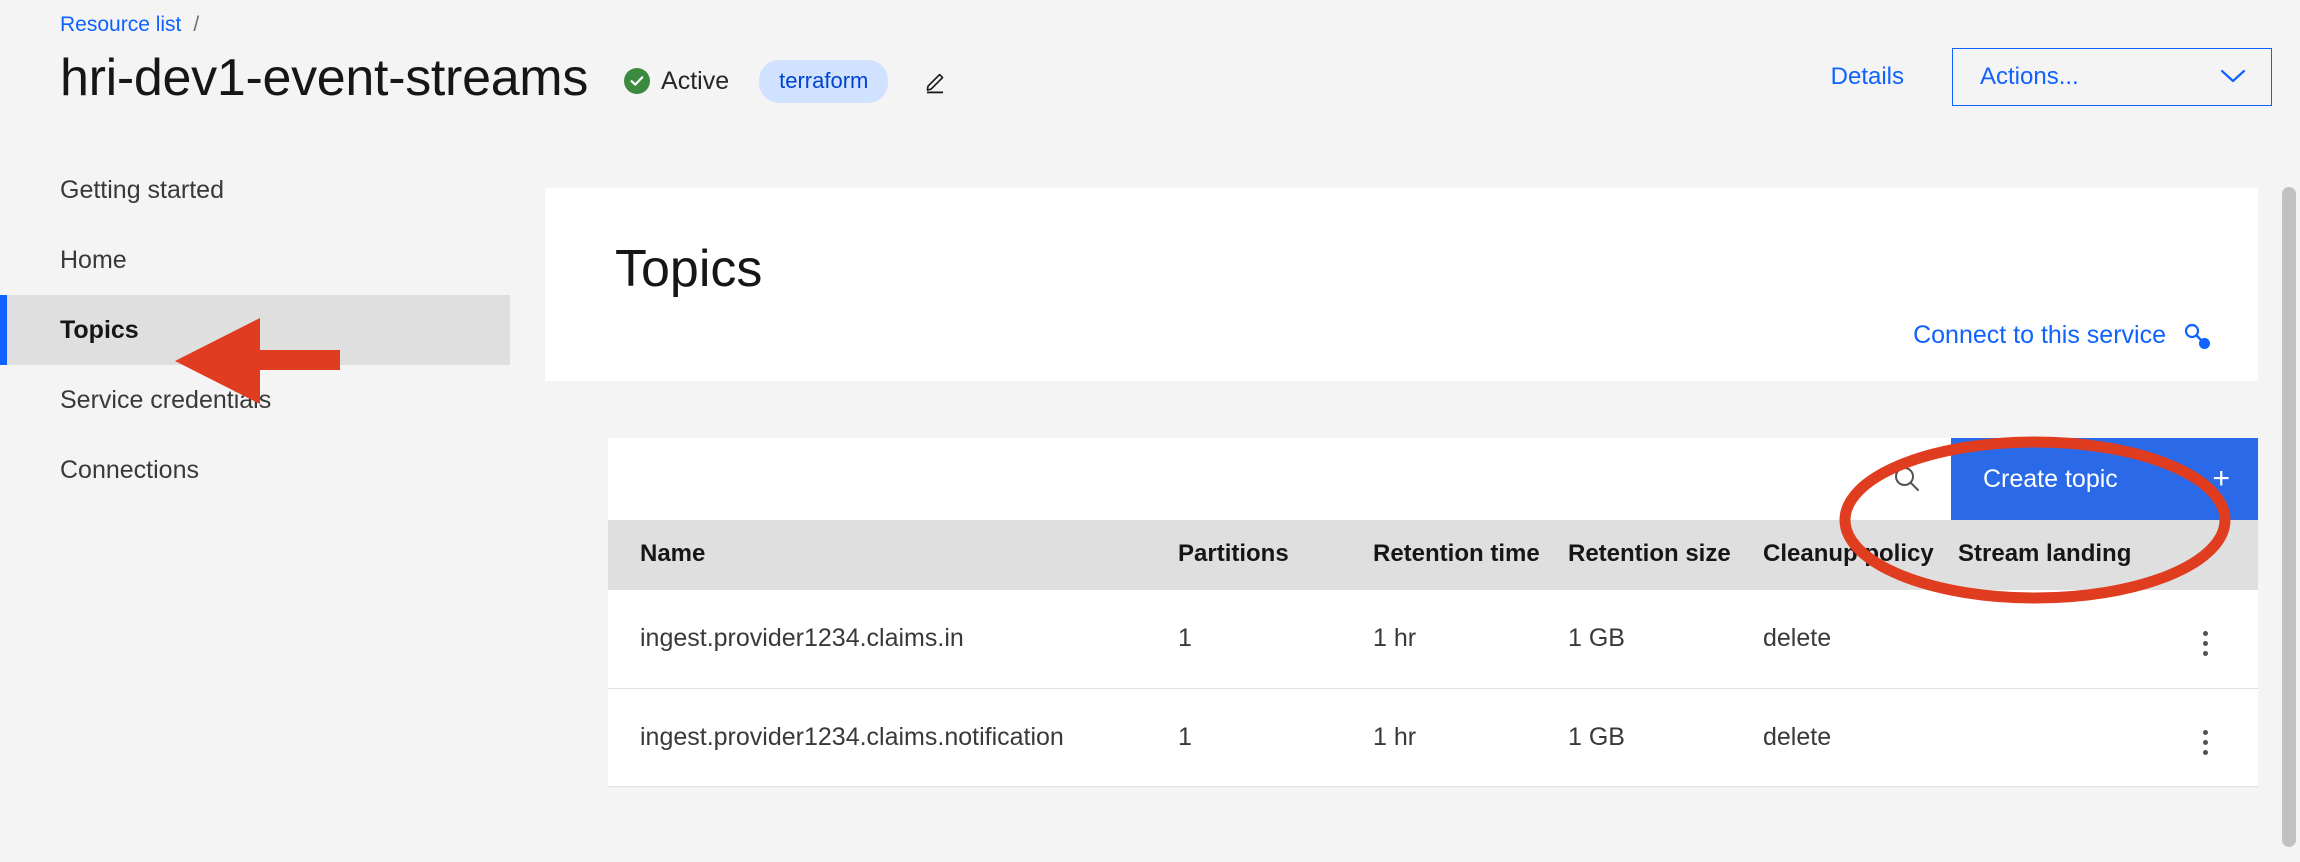  What do you see at coordinates (270, 190) in the screenshot?
I see `sidebar-item-getting-started: Getting started` at bounding box center [270, 190].